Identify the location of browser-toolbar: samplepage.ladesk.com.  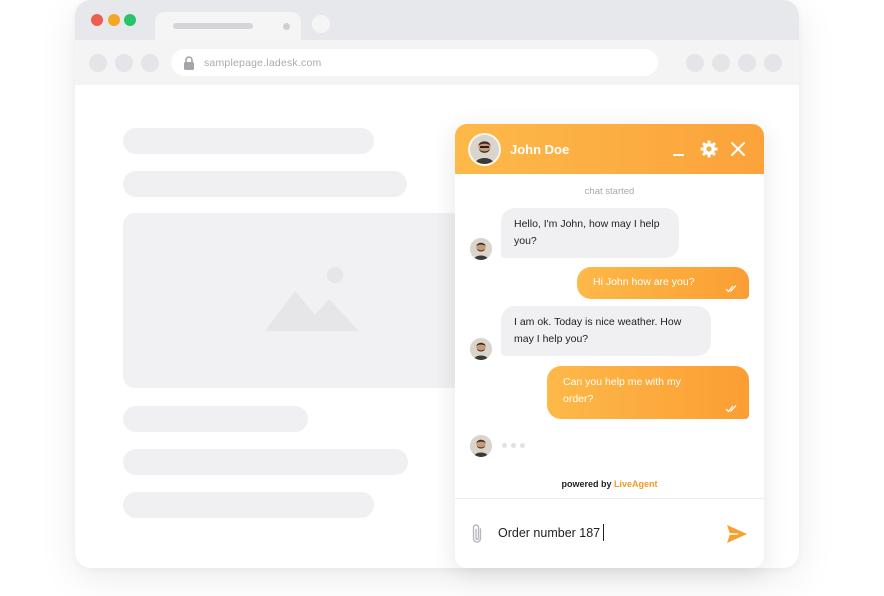
(437, 62).